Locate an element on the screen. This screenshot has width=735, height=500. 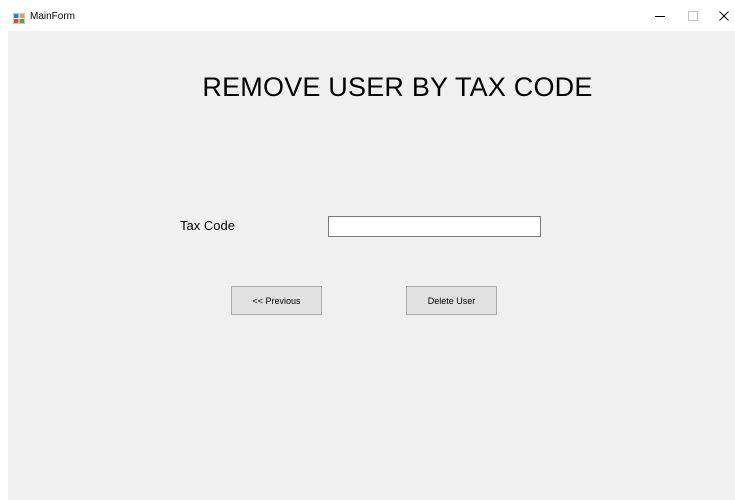
close-button is located at coordinates (721, 15).